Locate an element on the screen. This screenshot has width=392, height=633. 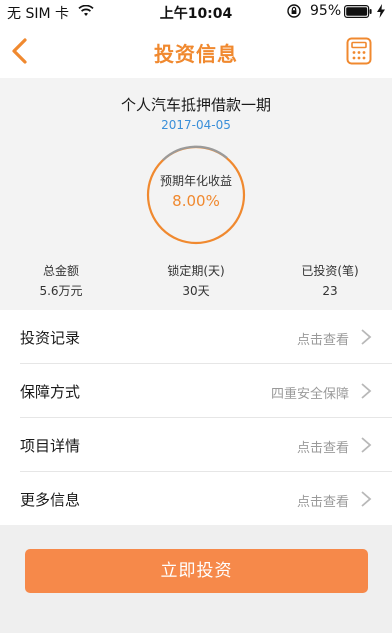
rate-label: 预期年化收益 is located at coordinates (195, 181).